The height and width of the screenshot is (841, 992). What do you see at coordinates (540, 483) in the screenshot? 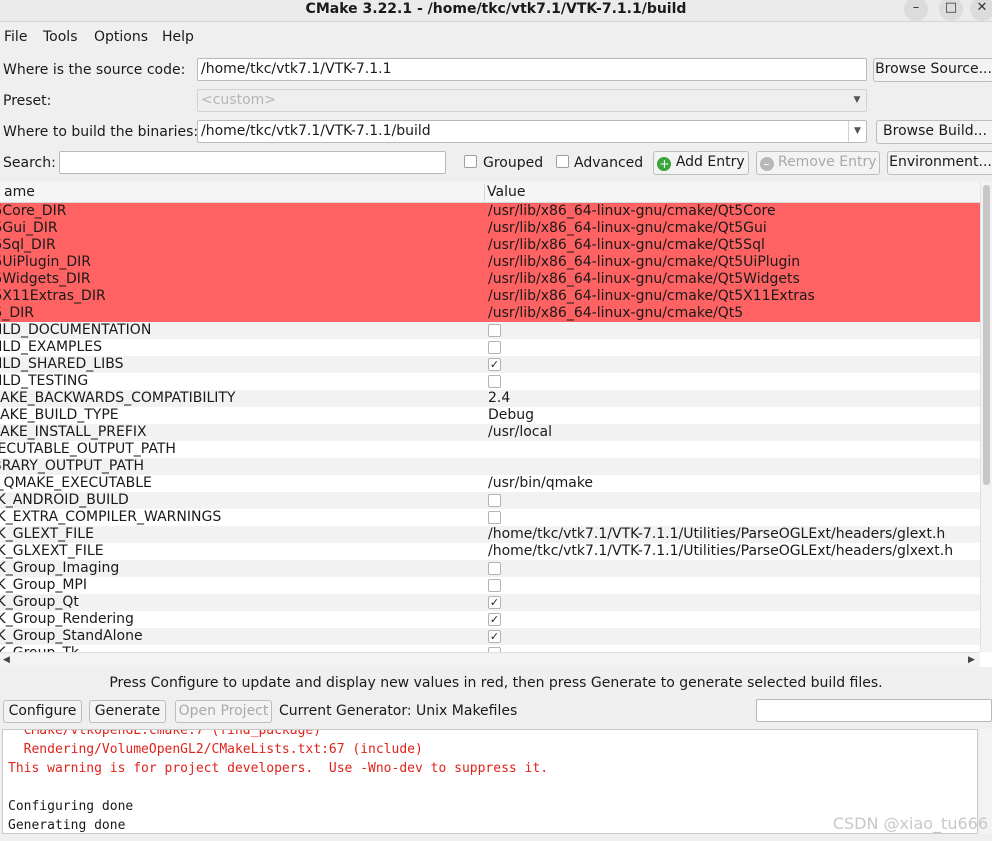
I see `entry-value: /usr/bin/qmake` at bounding box center [540, 483].